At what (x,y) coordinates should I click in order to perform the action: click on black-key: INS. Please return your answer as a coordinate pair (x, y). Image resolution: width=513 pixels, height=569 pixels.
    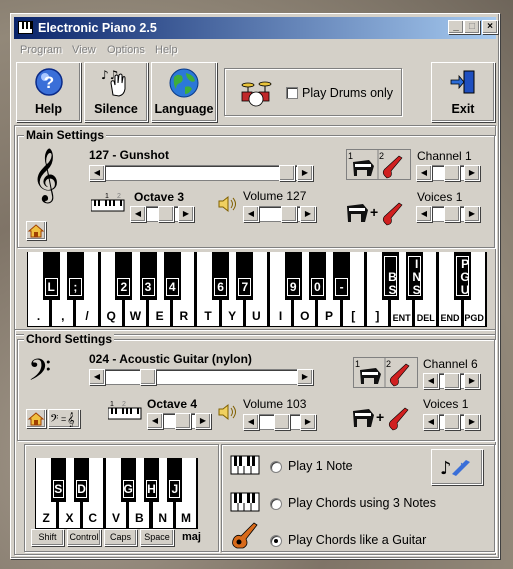
    Looking at the image, I should click on (414, 276).